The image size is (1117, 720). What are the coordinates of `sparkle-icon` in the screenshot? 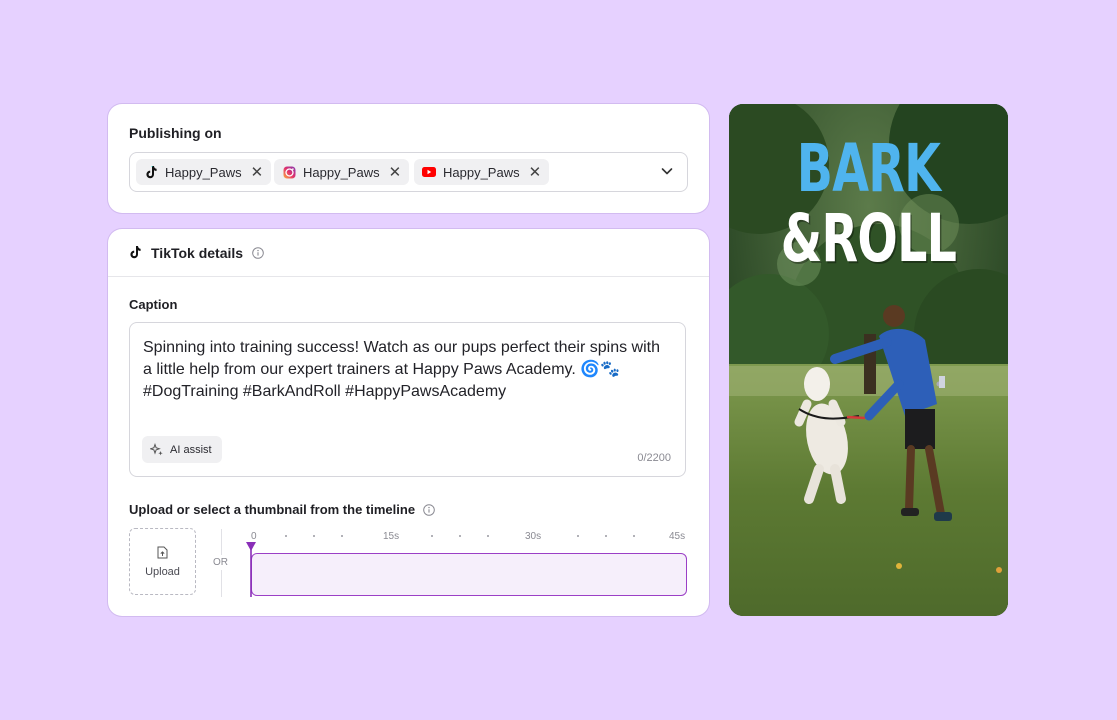 It's located at (156, 448).